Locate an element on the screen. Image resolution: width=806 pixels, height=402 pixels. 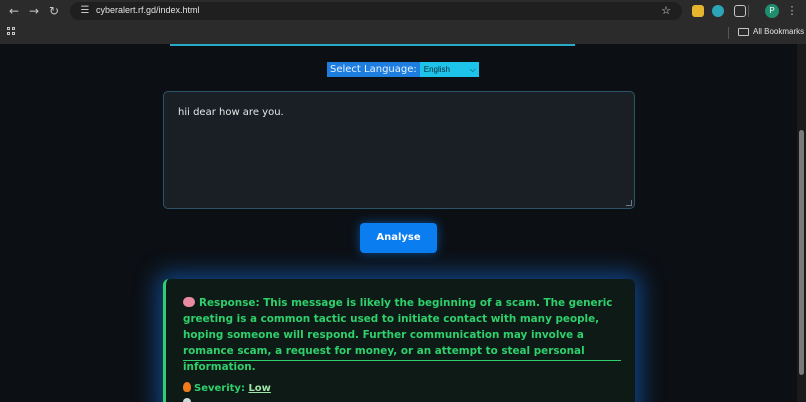
language-selector-row: Select Language: English ⌵ is located at coordinates (403, 69).